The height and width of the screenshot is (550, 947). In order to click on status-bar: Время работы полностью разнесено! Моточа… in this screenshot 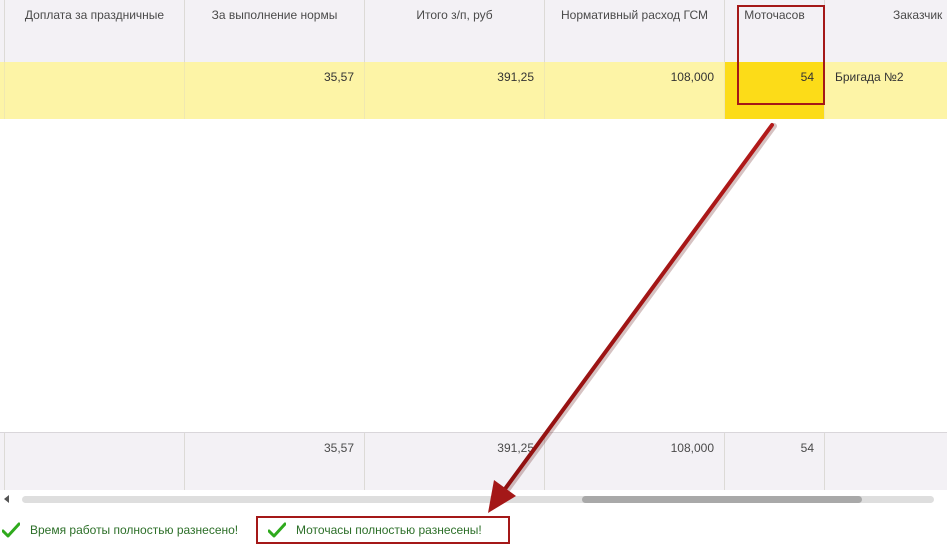, I will do `click(473, 530)`.